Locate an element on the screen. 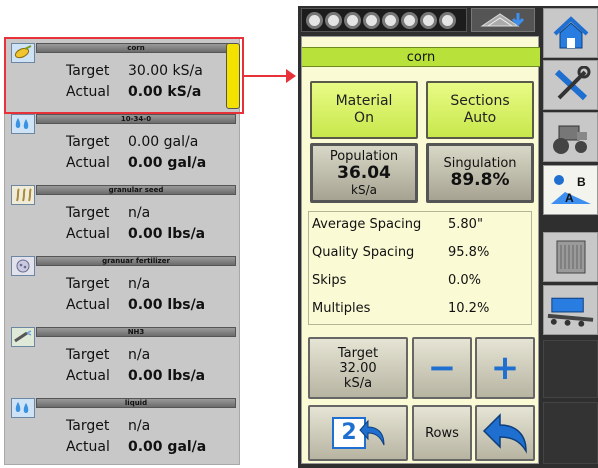  sections-label: Sections is located at coordinates (480, 101).